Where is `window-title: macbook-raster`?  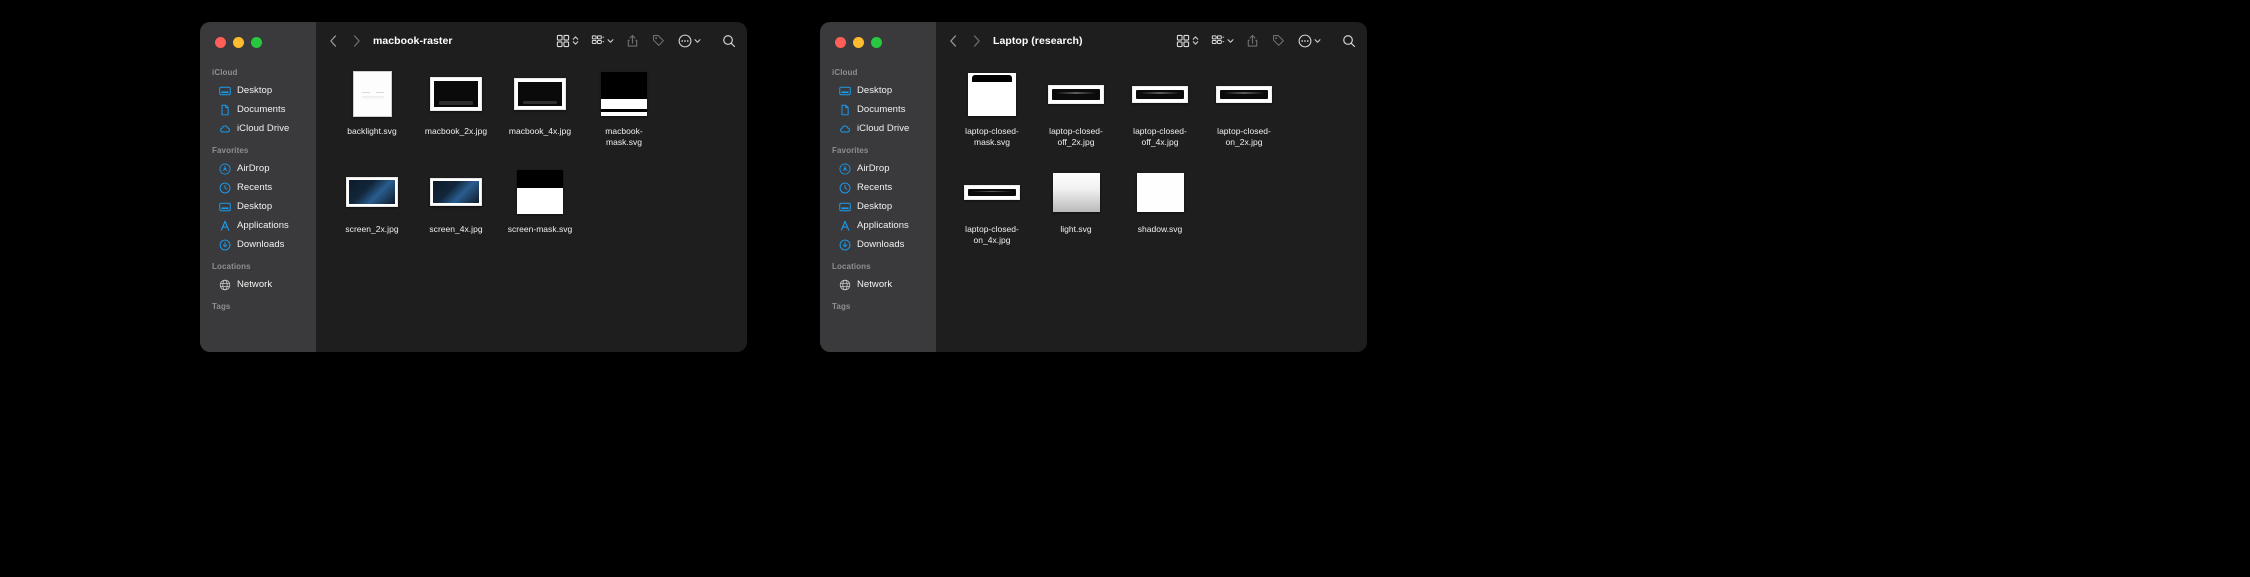 window-title: macbook-raster is located at coordinates (413, 40).